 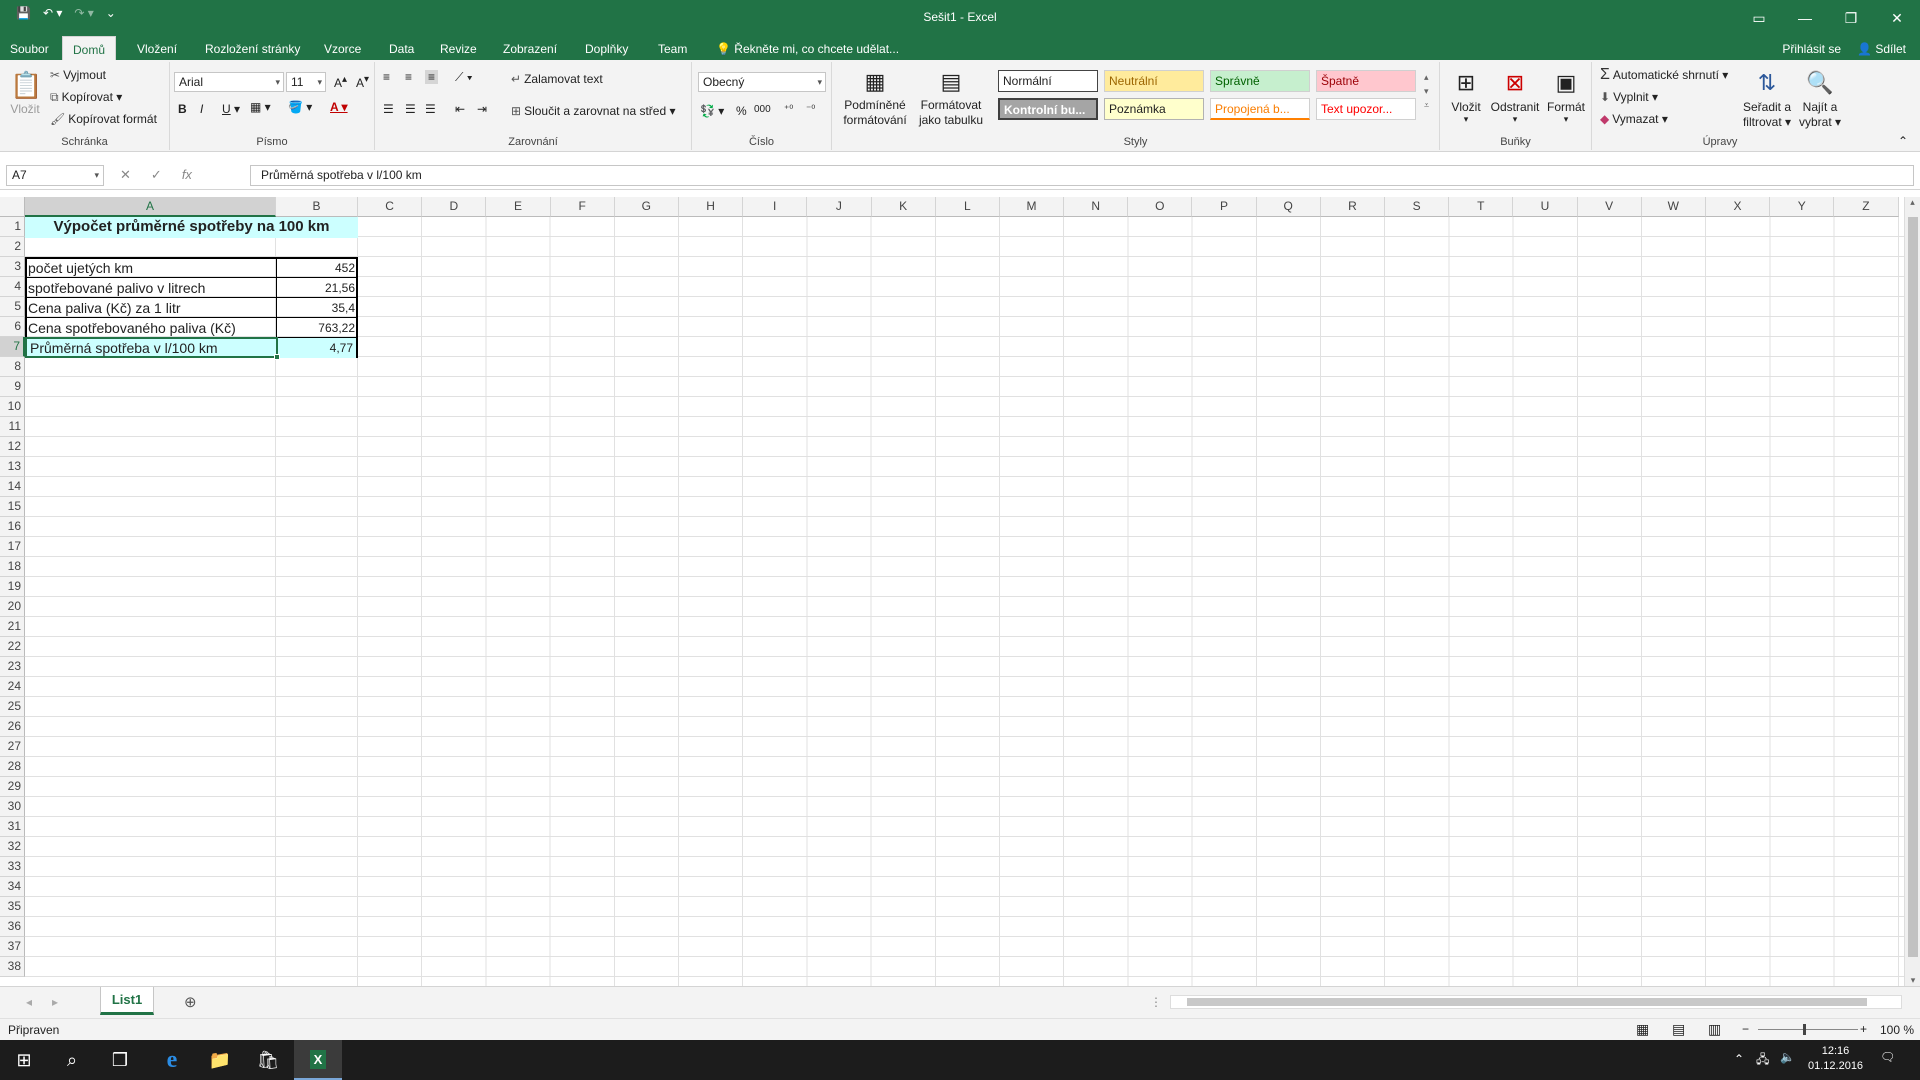 What do you see at coordinates (89, 49) in the screenshot?
I see `tab-home: Domů` at bounding box center [89, 49].